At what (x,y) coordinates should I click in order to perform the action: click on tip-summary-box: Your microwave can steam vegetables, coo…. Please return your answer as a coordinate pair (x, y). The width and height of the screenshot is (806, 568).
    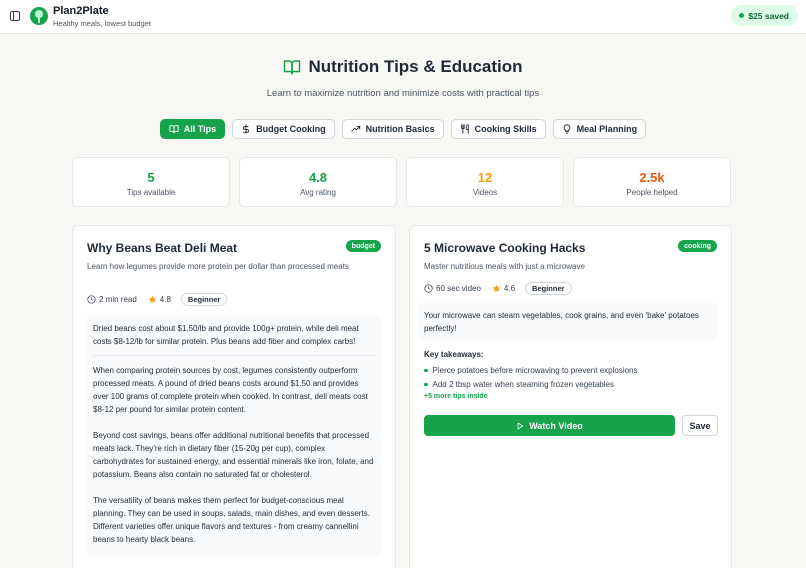
    Looking at the image, I should click on (568, 321).